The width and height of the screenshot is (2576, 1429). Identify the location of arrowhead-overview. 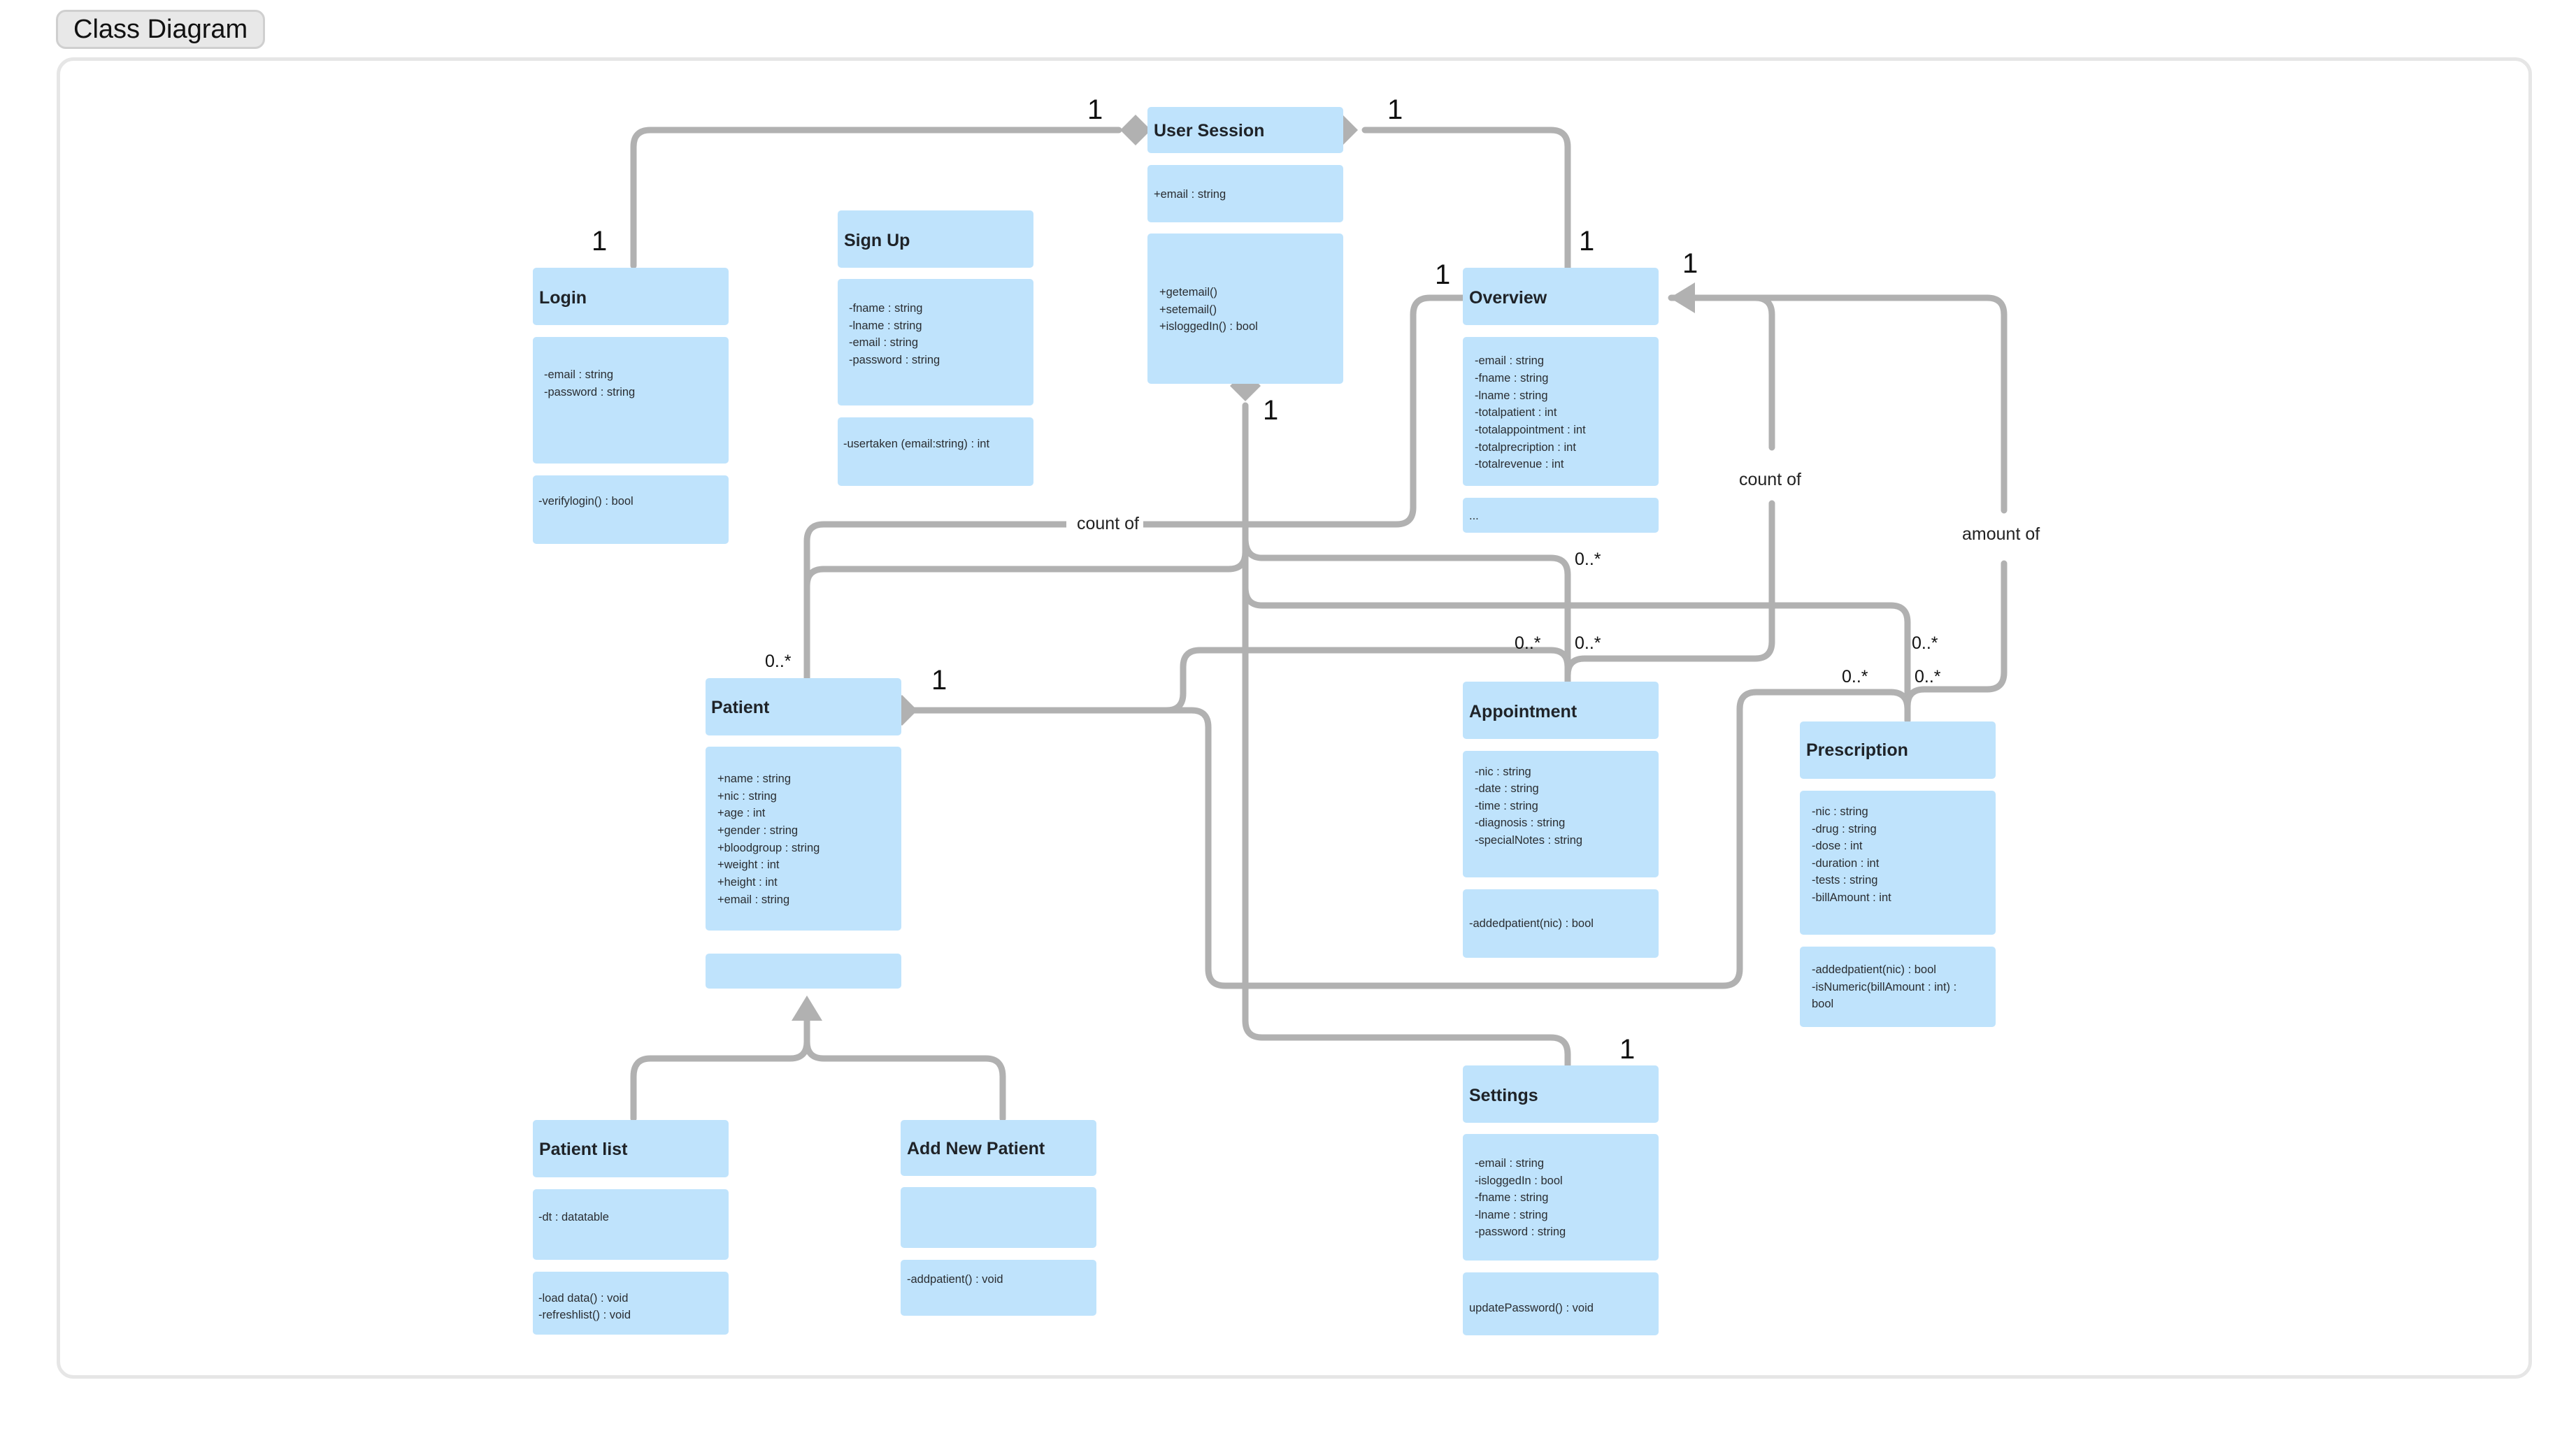
(1682, 297).